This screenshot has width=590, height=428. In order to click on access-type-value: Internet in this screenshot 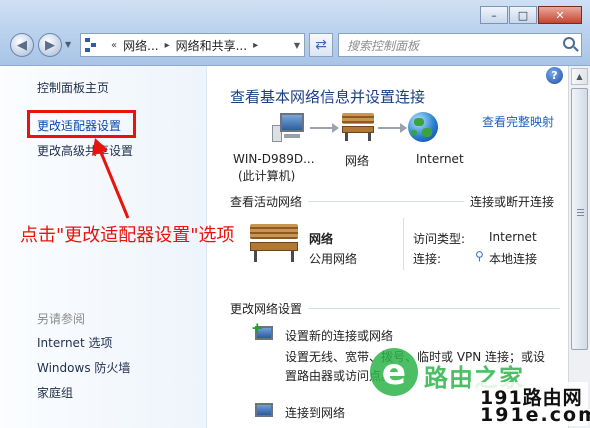, I will do `click(513, 237)`.